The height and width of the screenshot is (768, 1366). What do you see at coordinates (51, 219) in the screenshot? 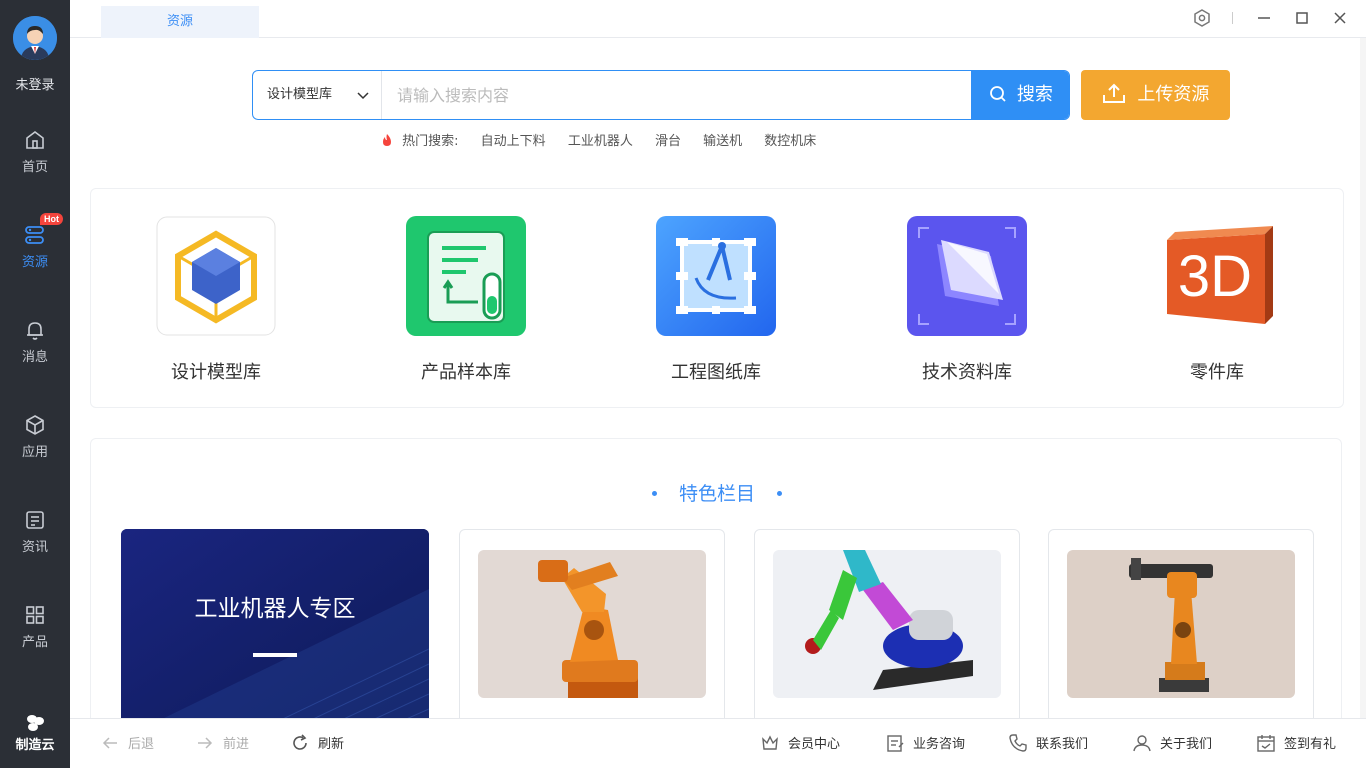
I see `hot-badge: Hot` at bounding box center [51, 219].